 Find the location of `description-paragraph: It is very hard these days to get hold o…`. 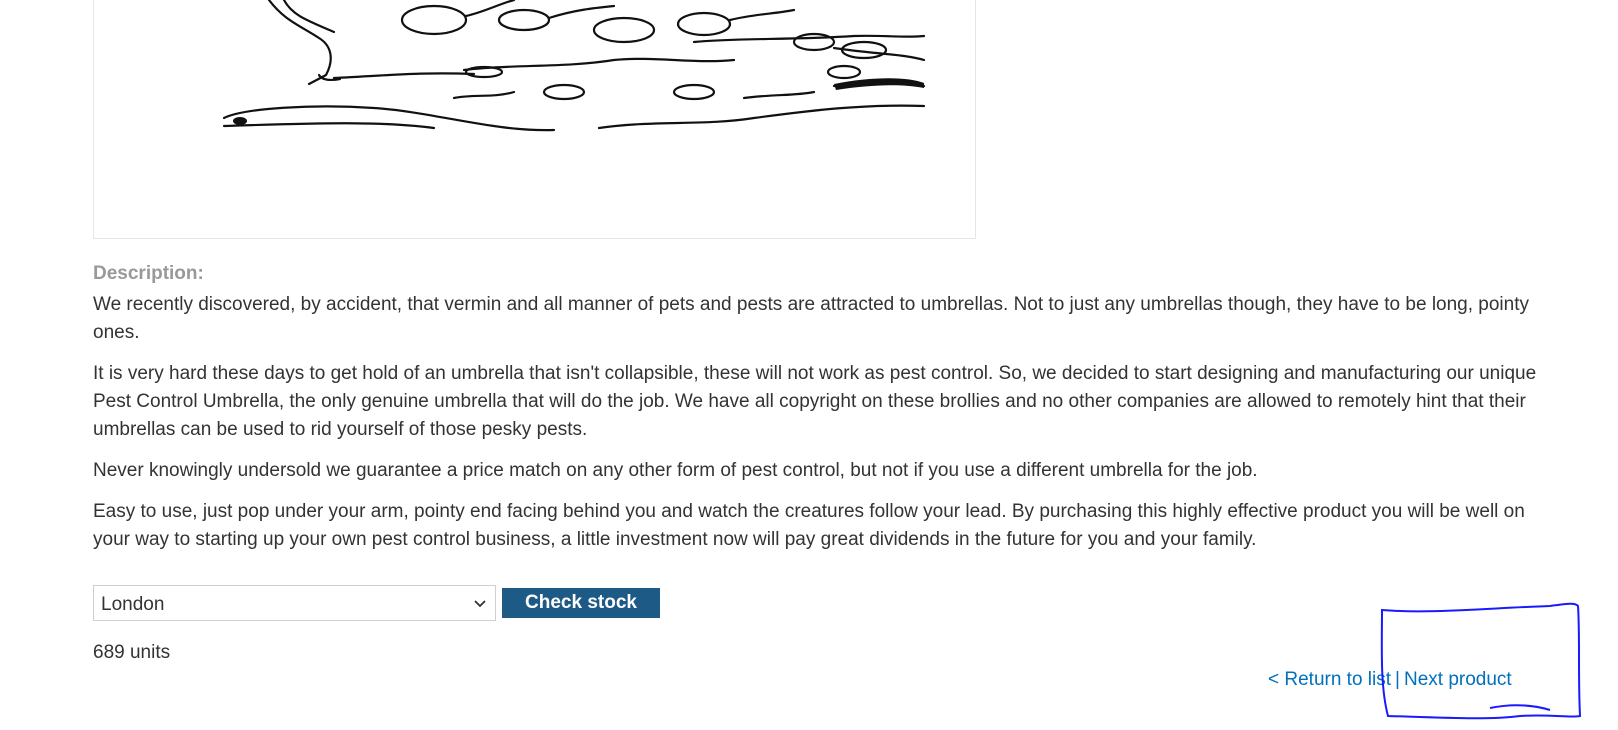

description-paragraph: It is very hard these days to get hold o… is located at coordinates (815, 401).